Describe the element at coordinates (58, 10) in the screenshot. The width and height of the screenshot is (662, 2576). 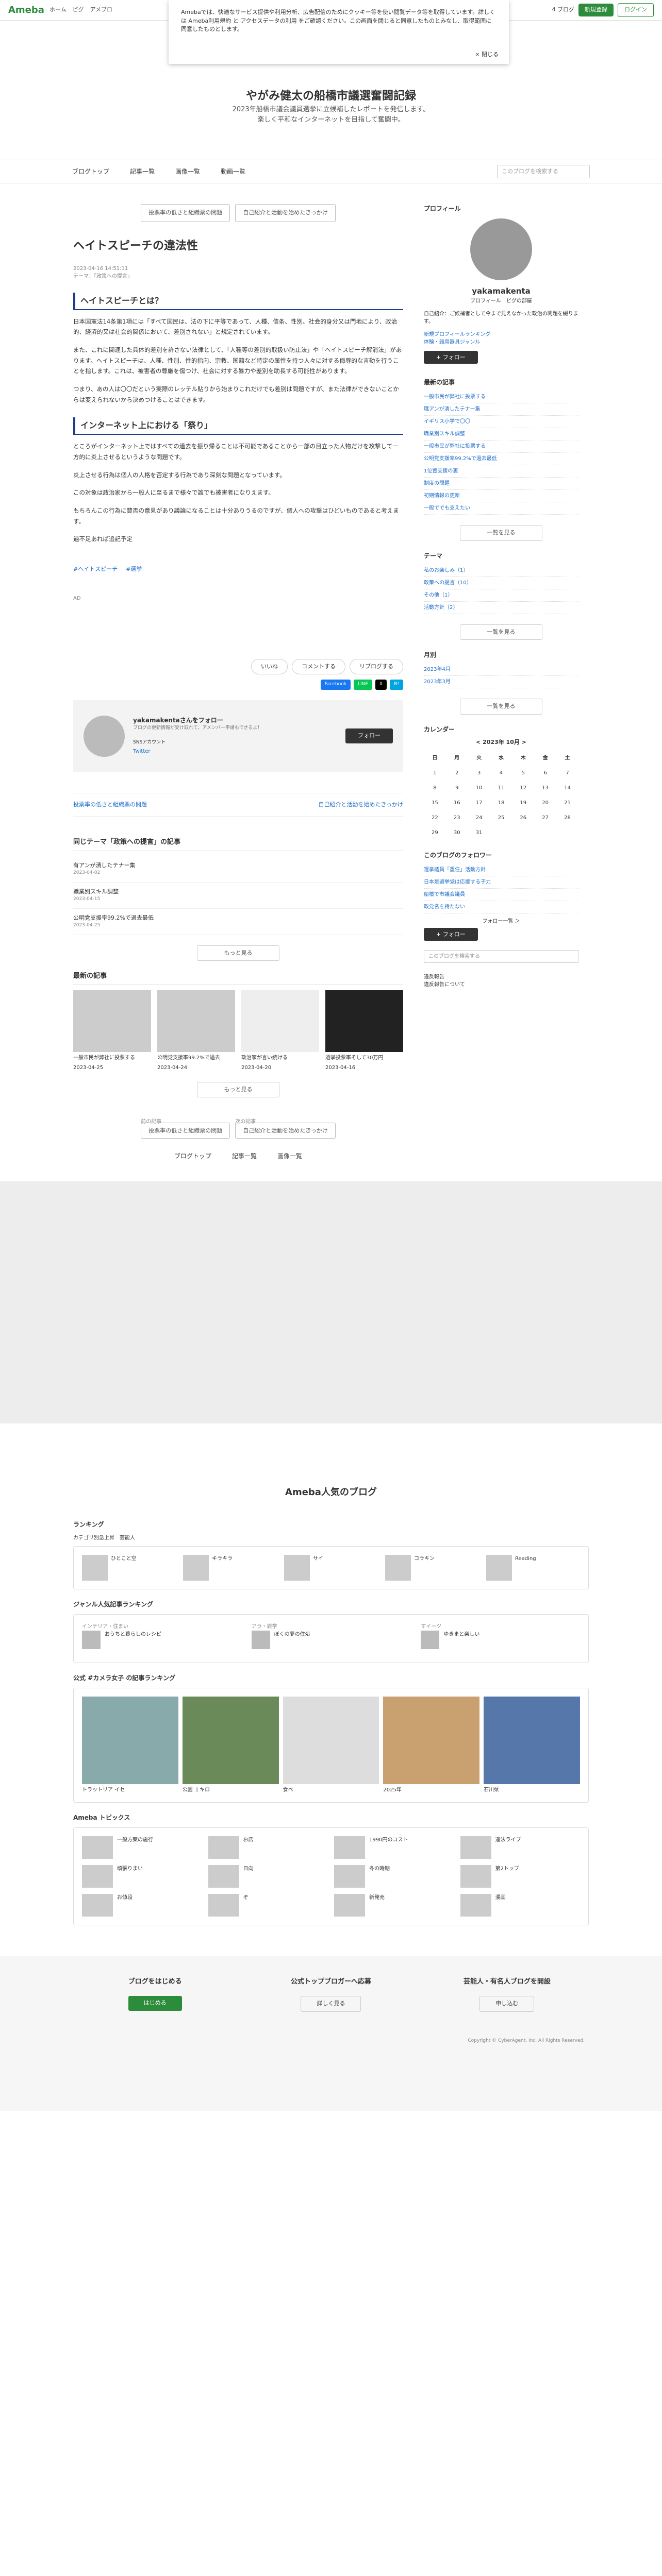
I see `nav-home: ホーム` at that location.